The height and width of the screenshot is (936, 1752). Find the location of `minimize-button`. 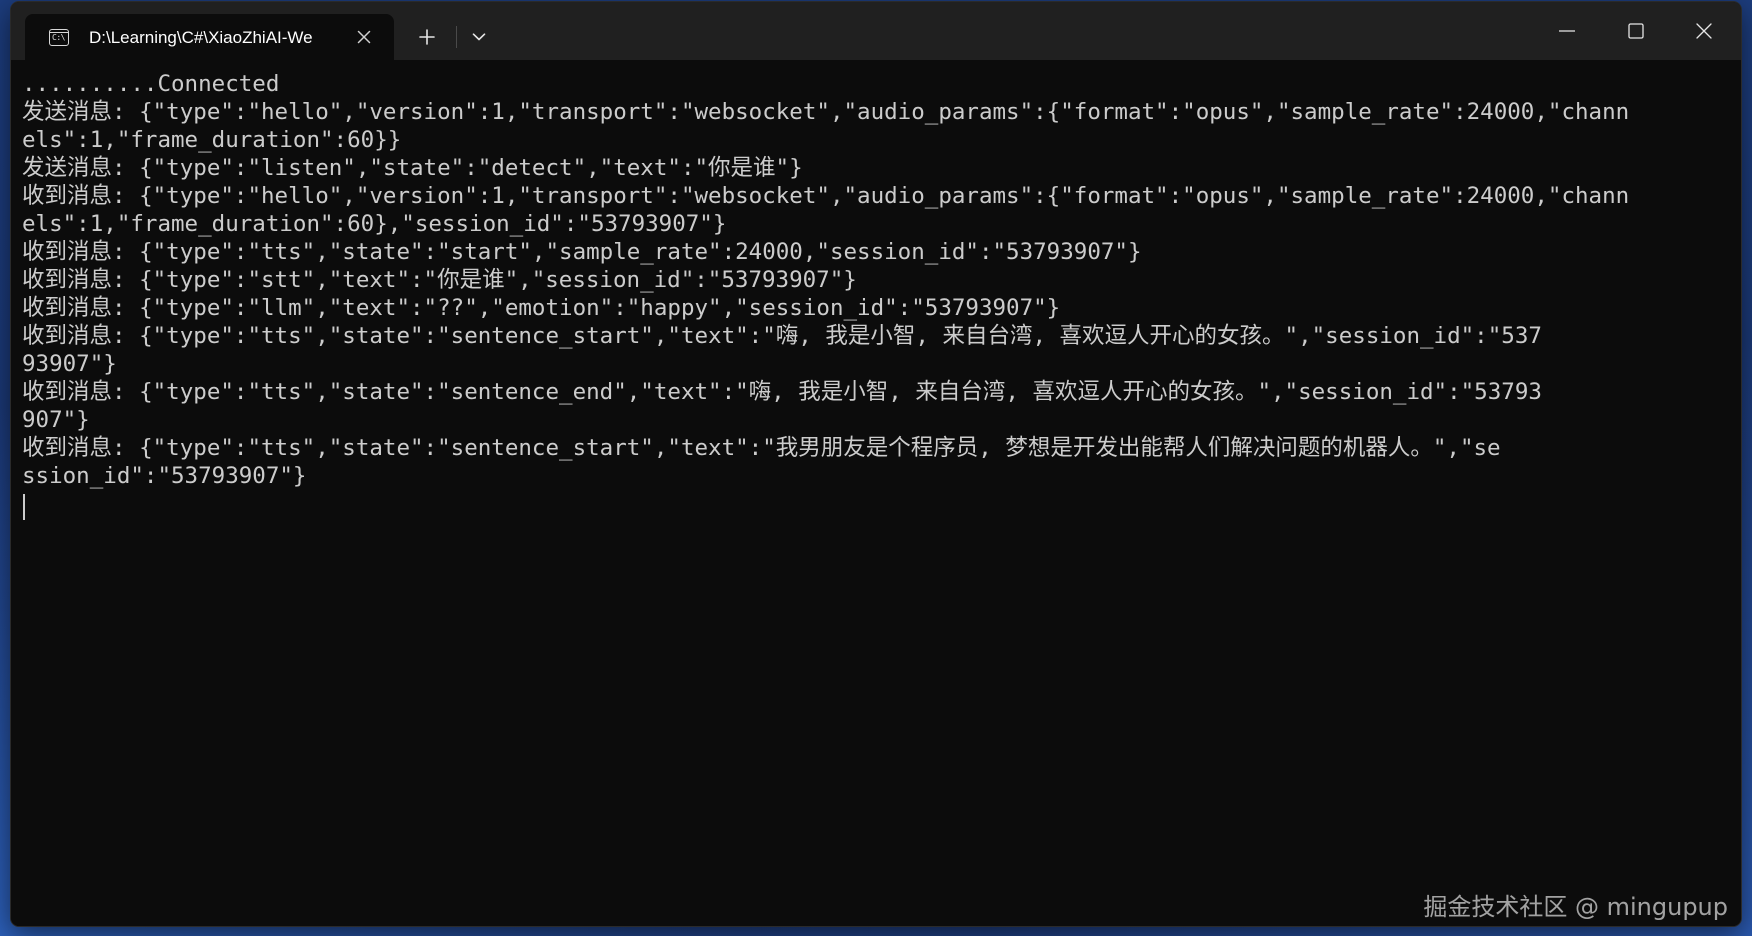

minimize-button is located at coordinates (1567, 31).